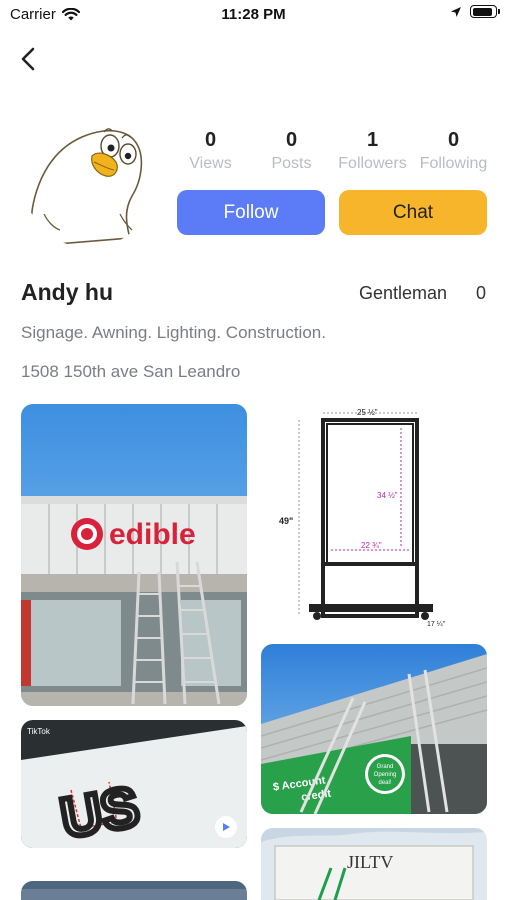 The height and width of the screenshot is (900, 507). I want to click on badge-line1: Grand, so click(385, 767).